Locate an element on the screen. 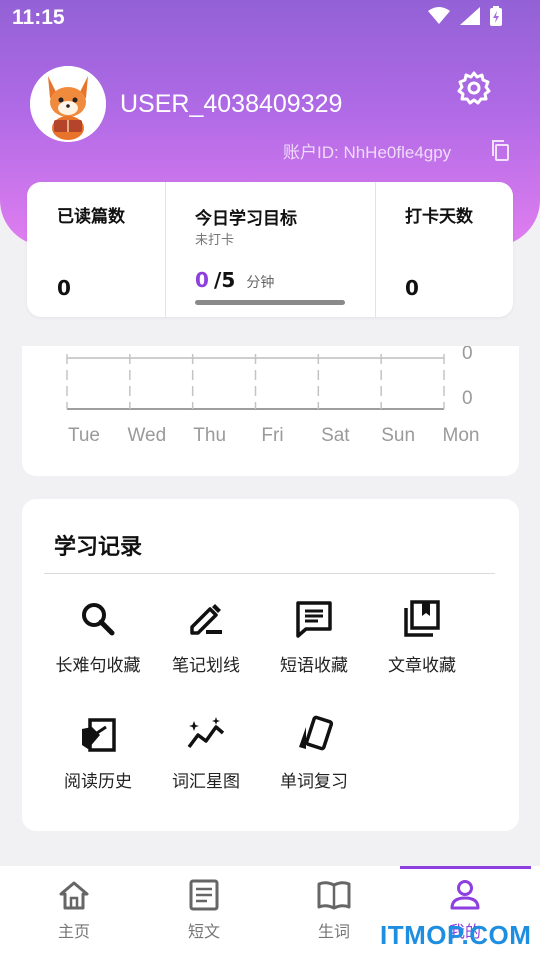 This screenshot has height=960, width=540. stats-card: 已读篇数 0 今日学习目标 未打卡 0 /5 分钟 打卡天数 0 is located at coordinates (270, 249).